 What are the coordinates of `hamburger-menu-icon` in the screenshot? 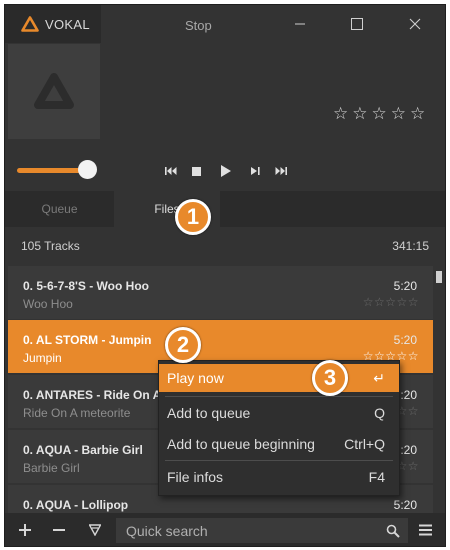 It's located at (425, 530).